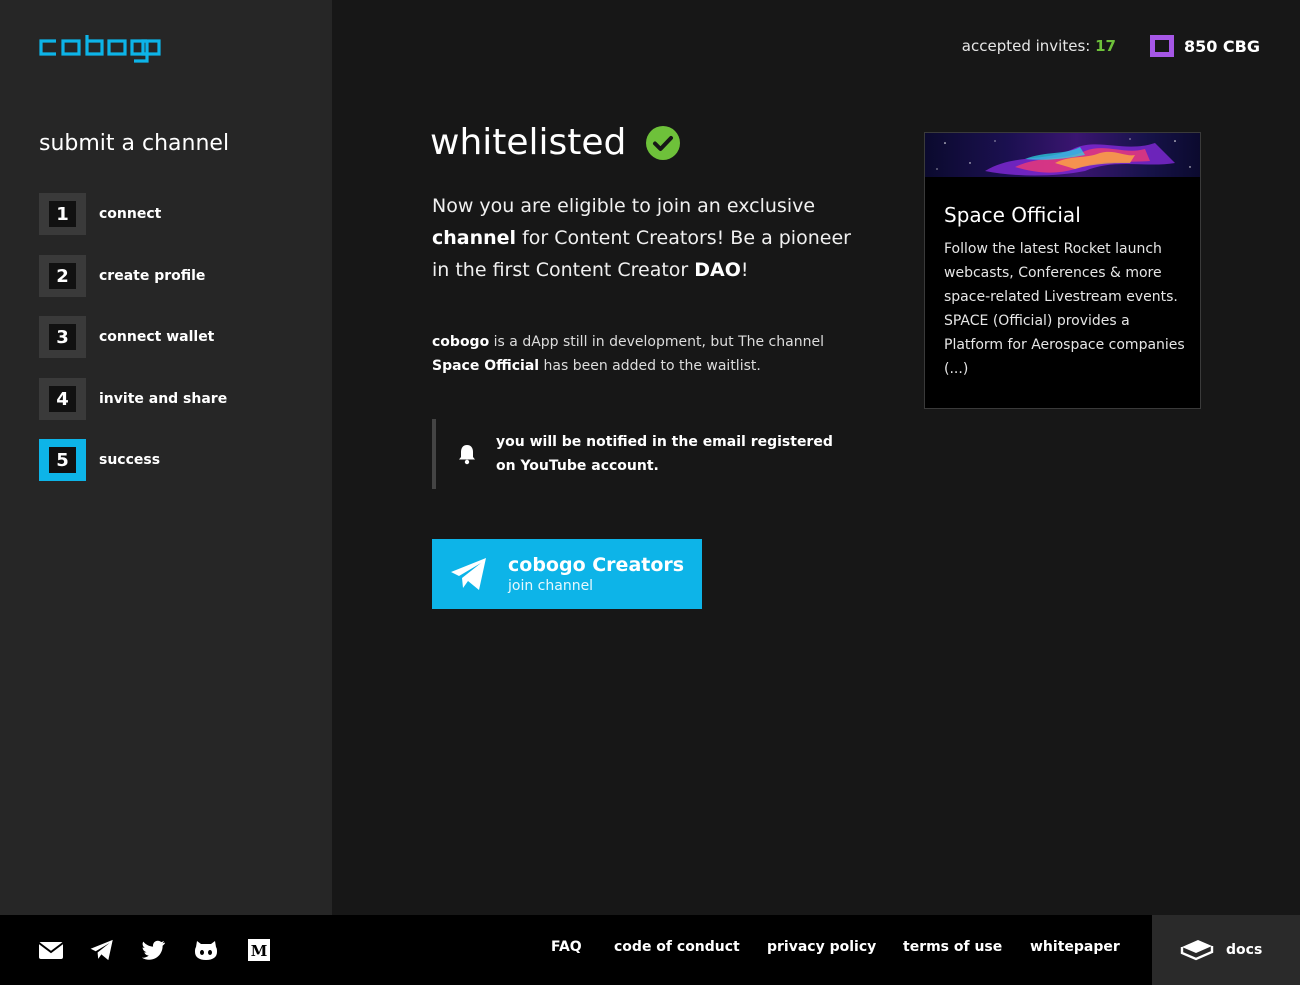 The image size is (1300, 985). I want to click on telegram-icon, so click(102, 950).